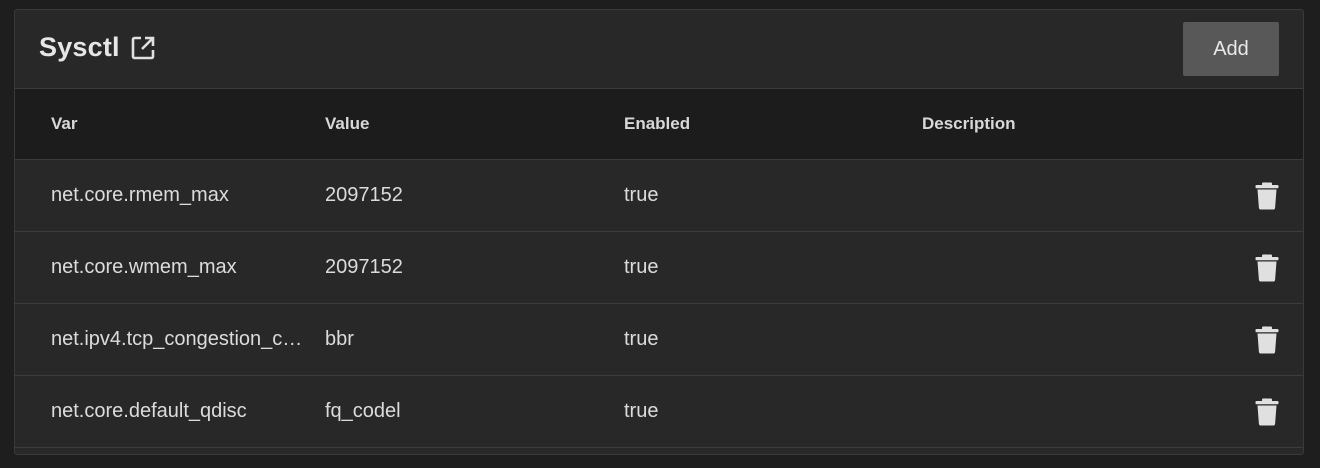 The height and width of the screenshot is (468, 1320). Describe the element at coordinates (149, 411) in the screenshot. I see `cell-var: net.core.default_qdisc` at that location.